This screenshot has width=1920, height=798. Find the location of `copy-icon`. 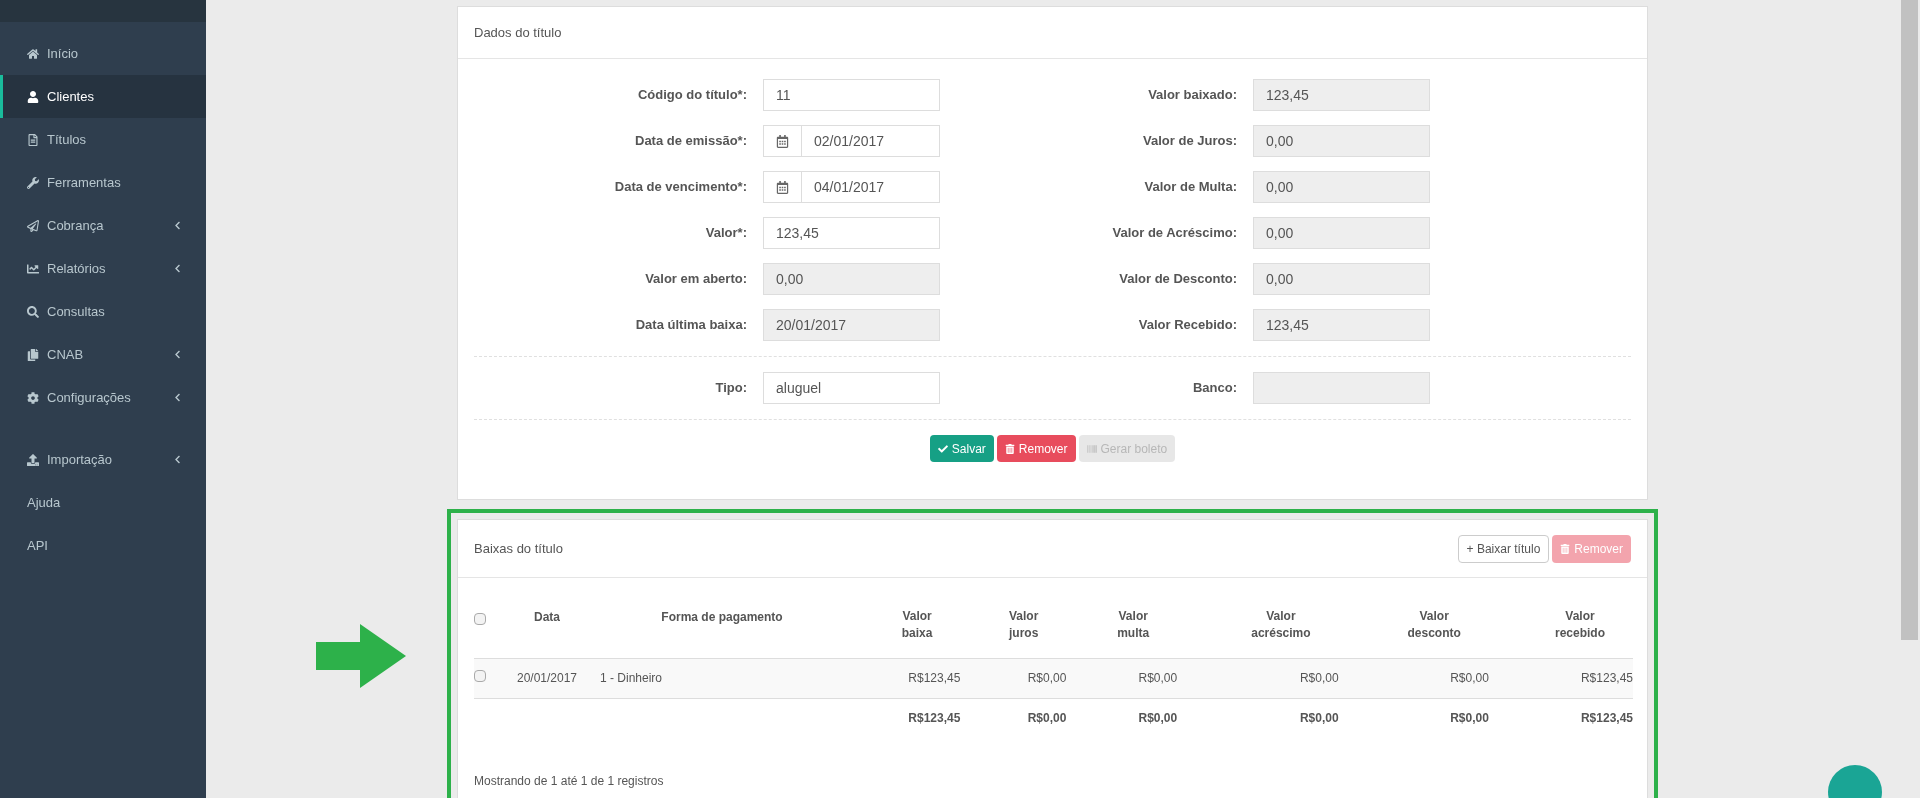

copy-icon is located at coordinates (33, 354).